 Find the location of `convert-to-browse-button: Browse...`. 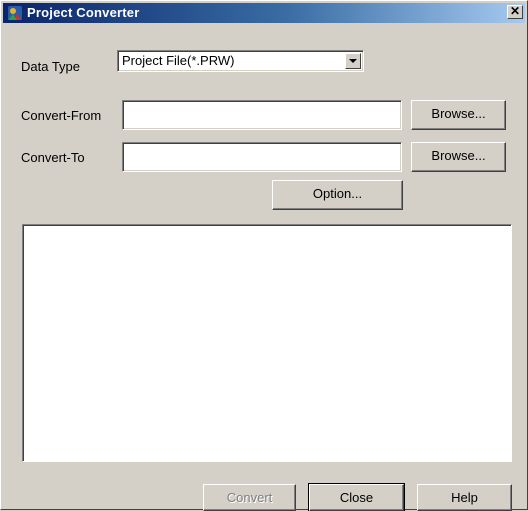

convert-to-browse-button: Browse... is located at coordinates (458, 157).